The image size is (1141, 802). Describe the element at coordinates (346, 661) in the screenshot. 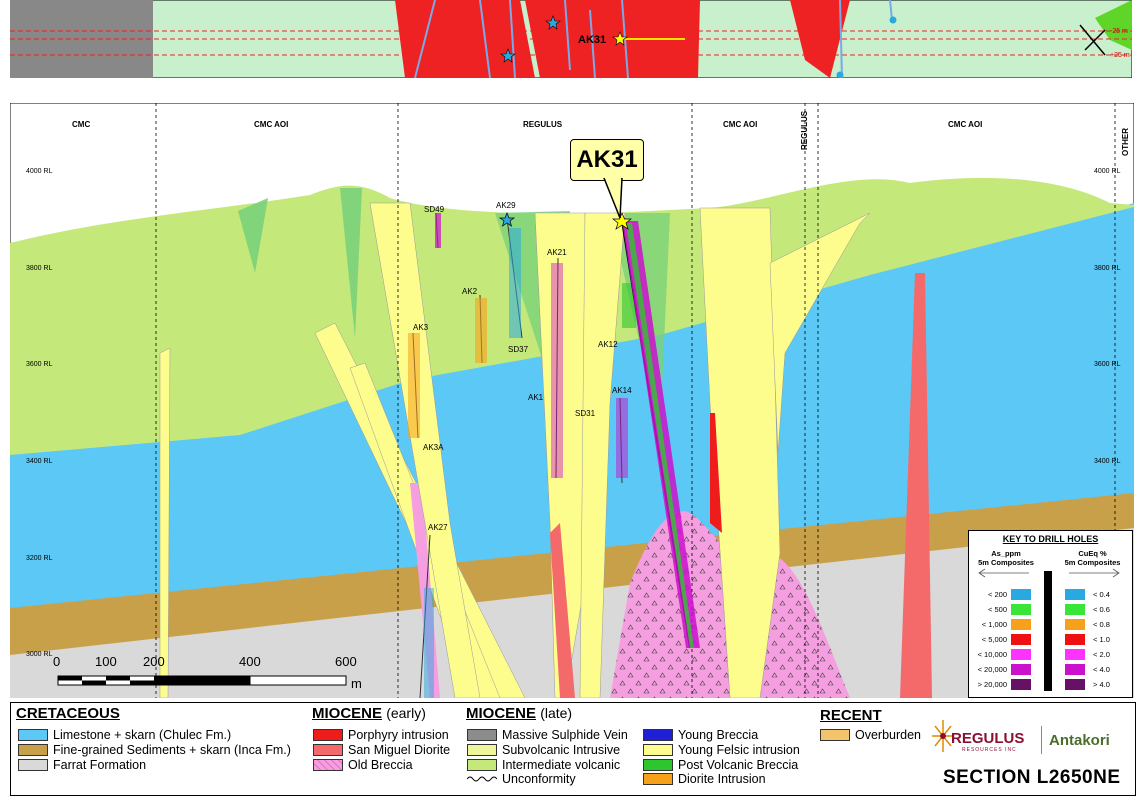

I see `scale-tick-label: 600` at that location.